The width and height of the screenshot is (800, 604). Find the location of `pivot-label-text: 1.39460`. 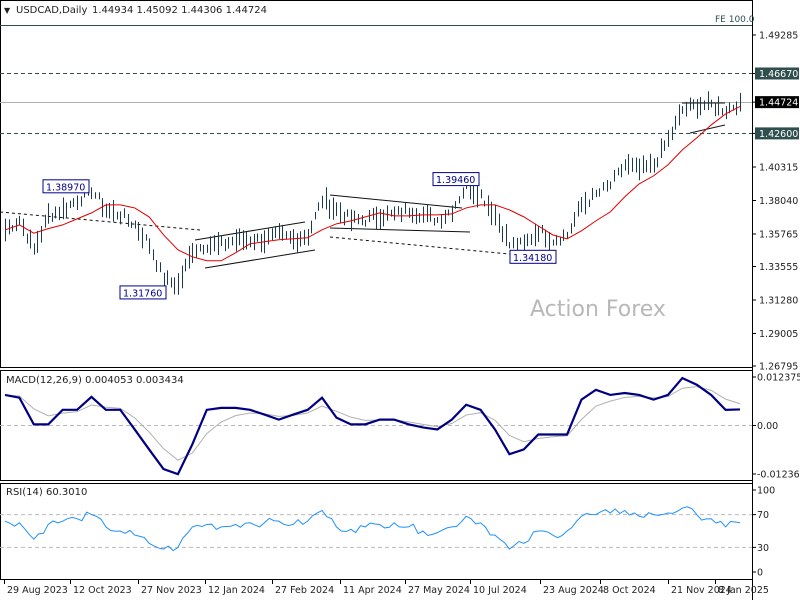

pivot-label-text: 1.39460 is located at coordinates (455, 180).